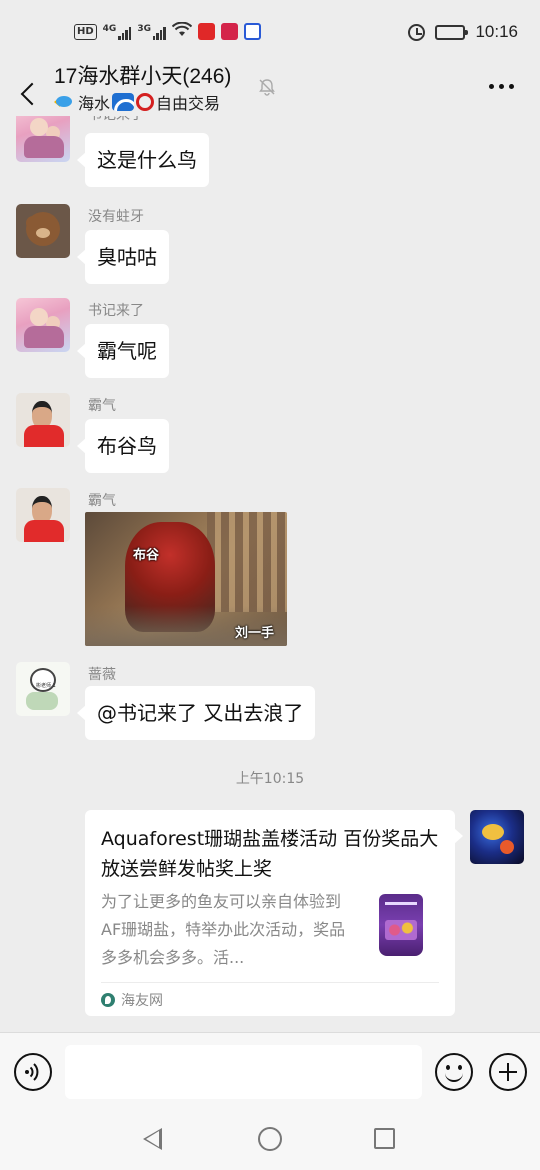  What do you see at coordinates (270, 151) in the screenshot?
I see `message-item: 书记来了 这是什么鸟` at bounding box center [270, 151].